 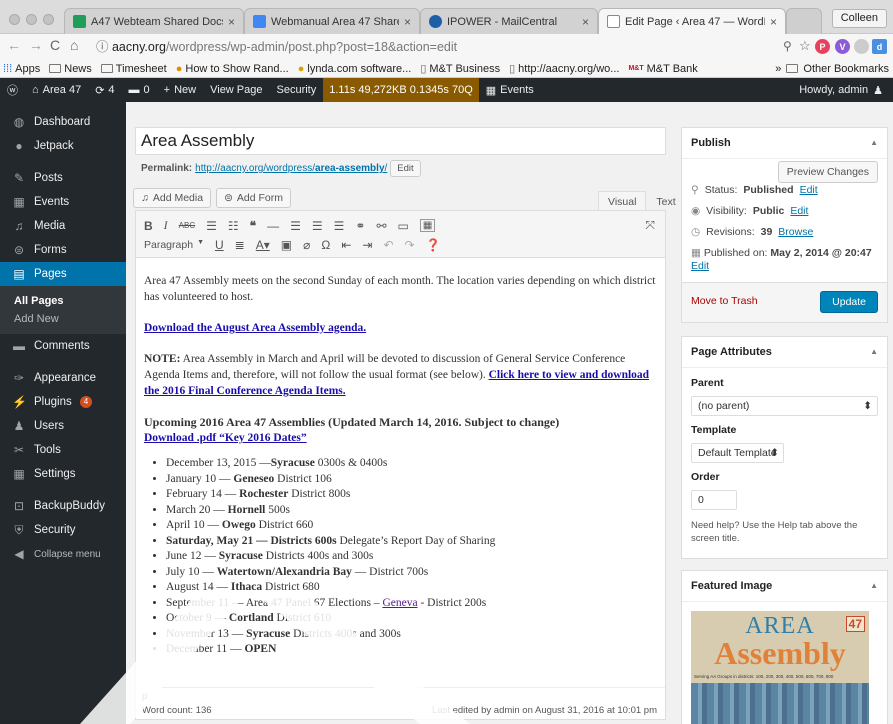 What do you see at coordinates (737, 453) in the screenshot?
I see `template-select: Default Template ⬍` at bounding box center [737, 453].